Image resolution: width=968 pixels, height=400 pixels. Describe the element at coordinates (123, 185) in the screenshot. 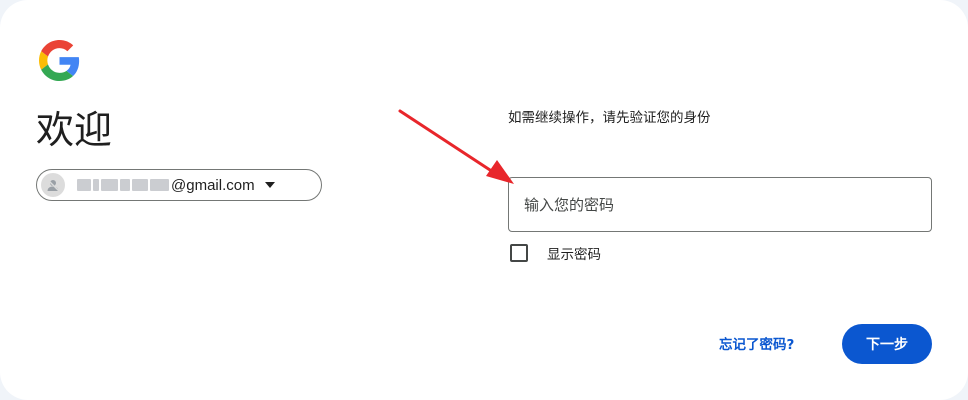

I see `email-redacted` at that location.